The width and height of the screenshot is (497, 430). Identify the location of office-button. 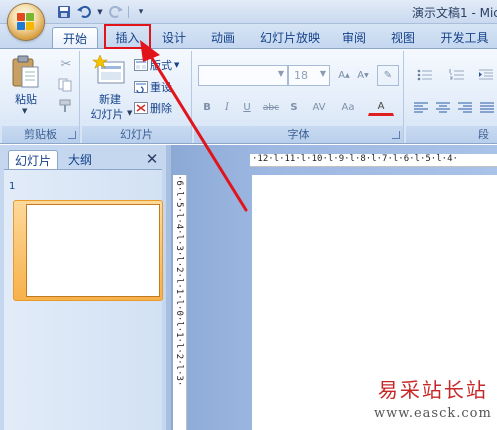
(26, 22).